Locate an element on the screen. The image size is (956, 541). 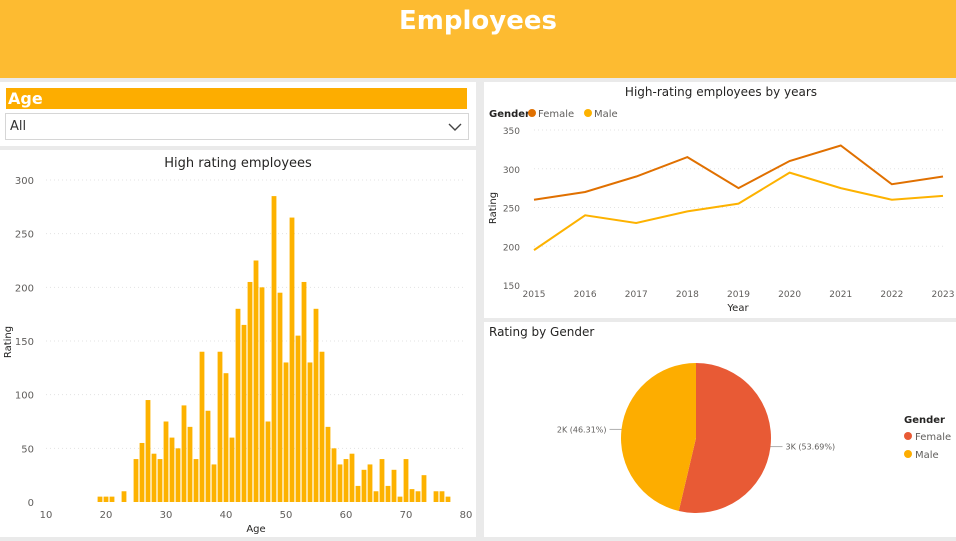
x-tick-label: 60 is located at coordinates (346, 515).